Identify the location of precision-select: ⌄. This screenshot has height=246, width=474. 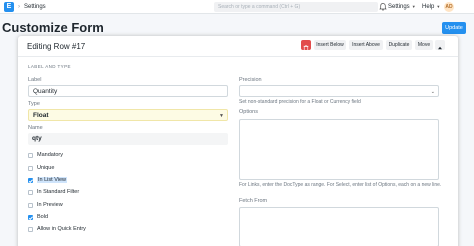
(339, 91).